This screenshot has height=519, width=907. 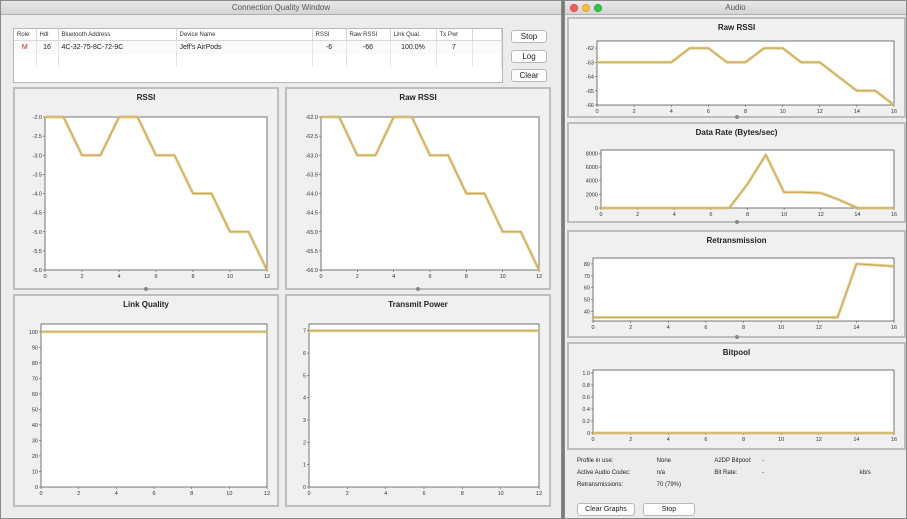 I want to click on bitpool-chart: 0 0.2 0.4 0.6 0.8 1.0 0 2 4 6 8 10 12 14 16, so click(x=739, y=406).